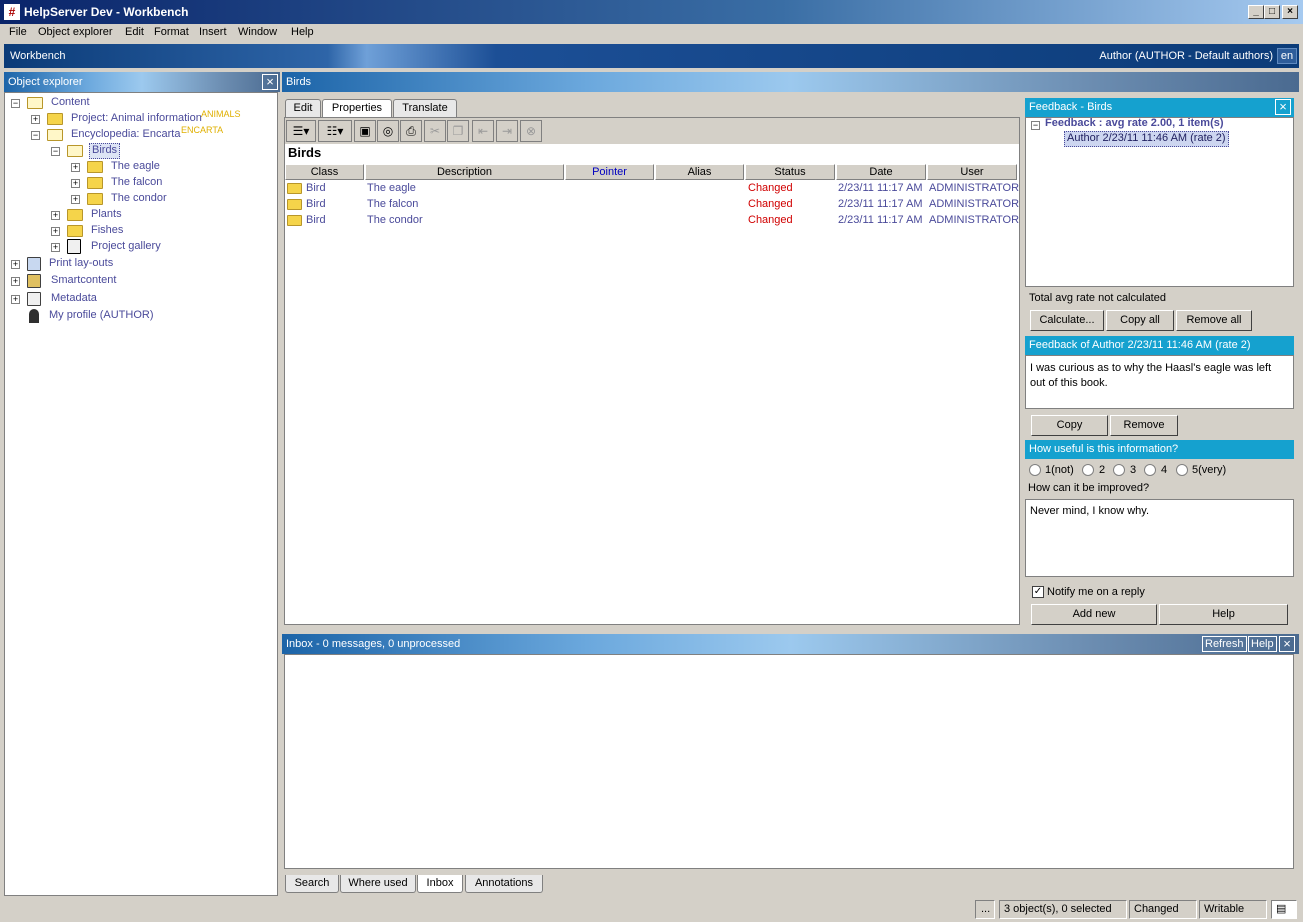  Describe the element at coordinates (106, 216) in the screenshot. I see `tree-item-plants: Plants` at that location.